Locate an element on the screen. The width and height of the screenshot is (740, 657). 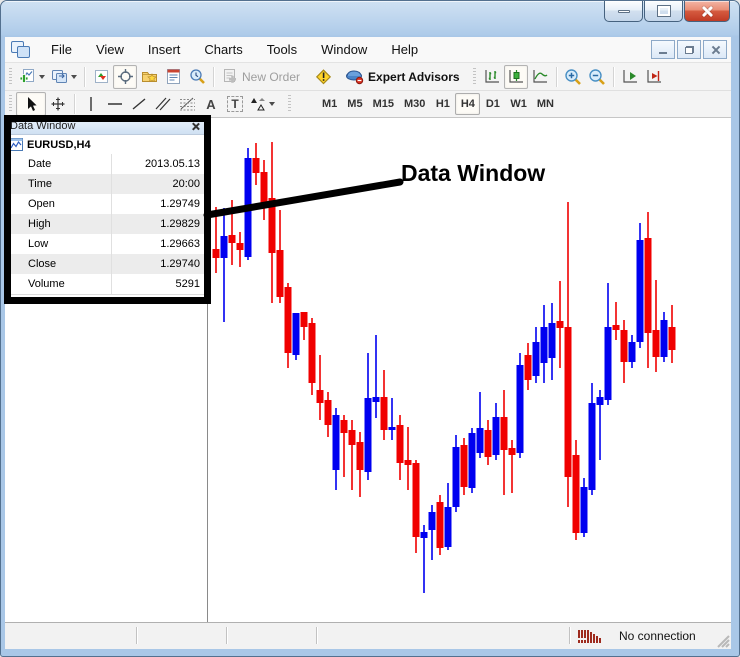
new-order-button: New Order is located at coordinates (260, 77).